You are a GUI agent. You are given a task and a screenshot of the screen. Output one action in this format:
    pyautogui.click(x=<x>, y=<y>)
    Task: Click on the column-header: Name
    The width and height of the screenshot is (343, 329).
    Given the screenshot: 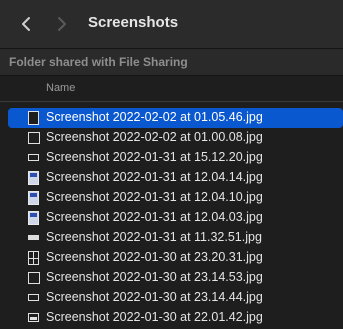 What is the action you would take?
    pyautogui.click(x=171, y=89)
    